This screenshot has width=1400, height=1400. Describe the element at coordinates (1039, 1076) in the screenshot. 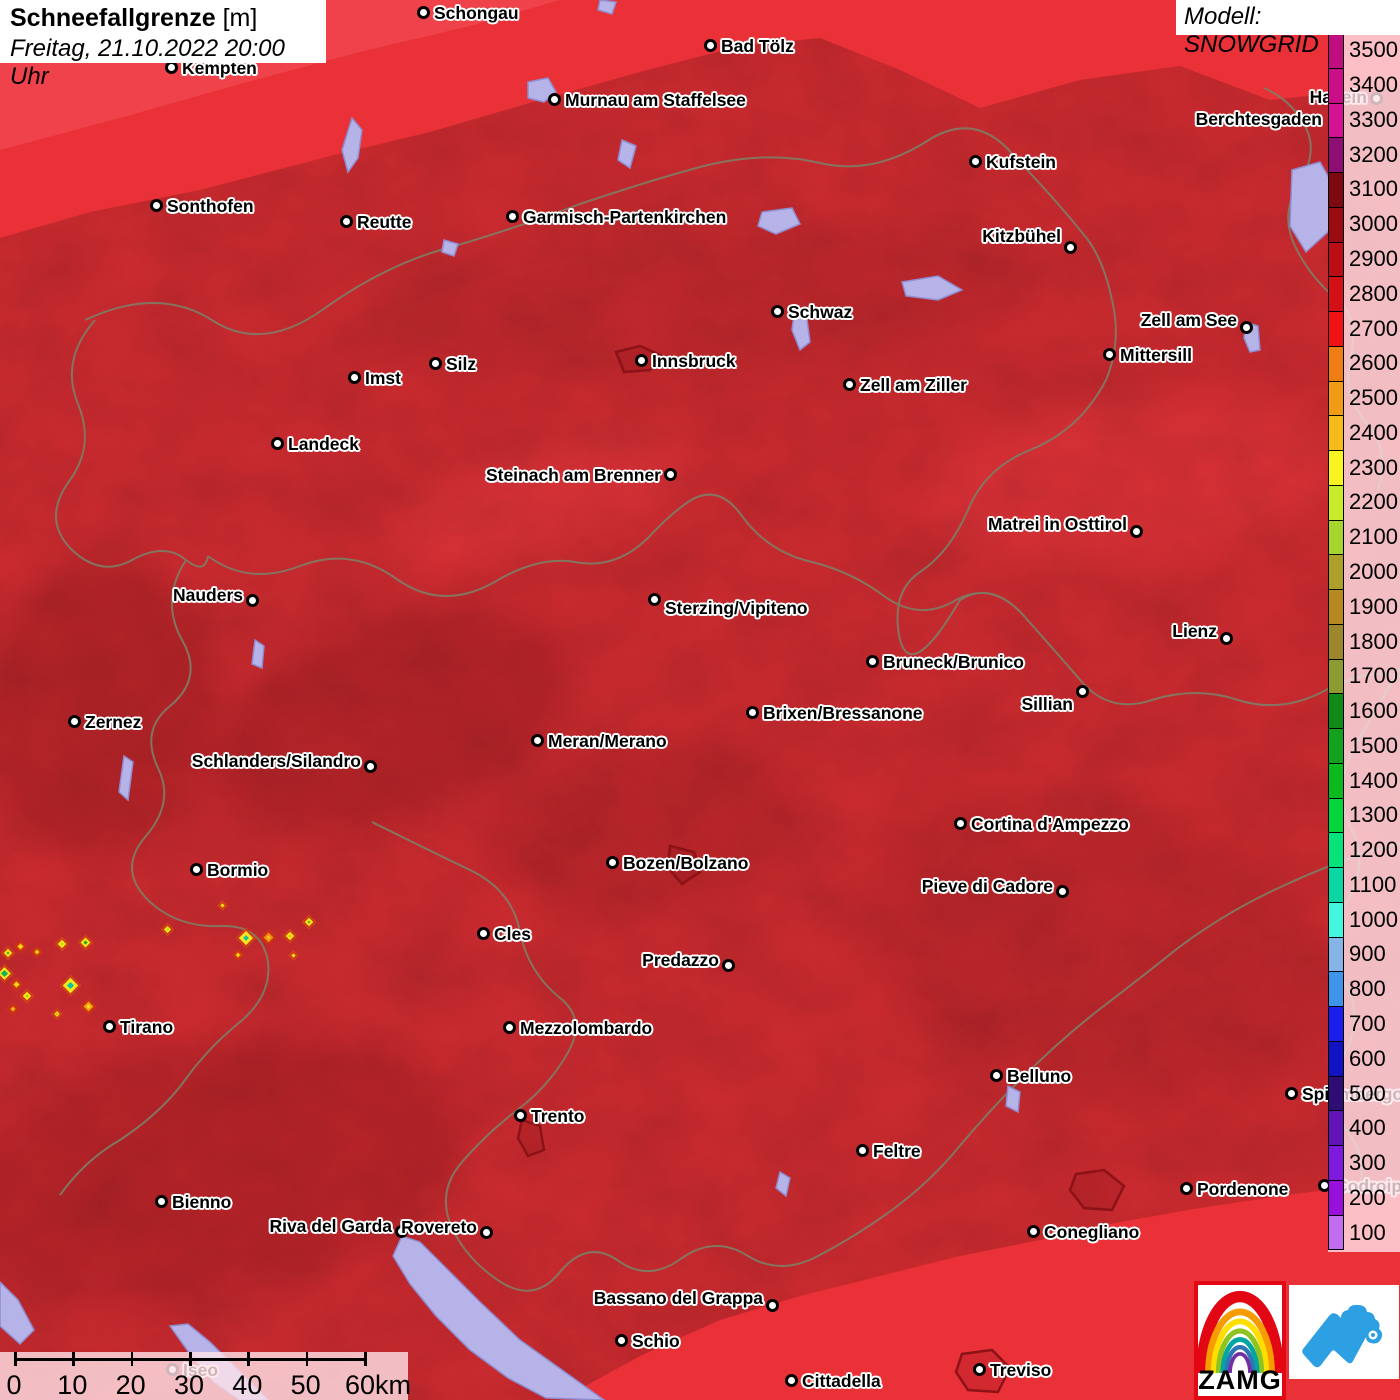

I see `city-label: Belluno` at that location.